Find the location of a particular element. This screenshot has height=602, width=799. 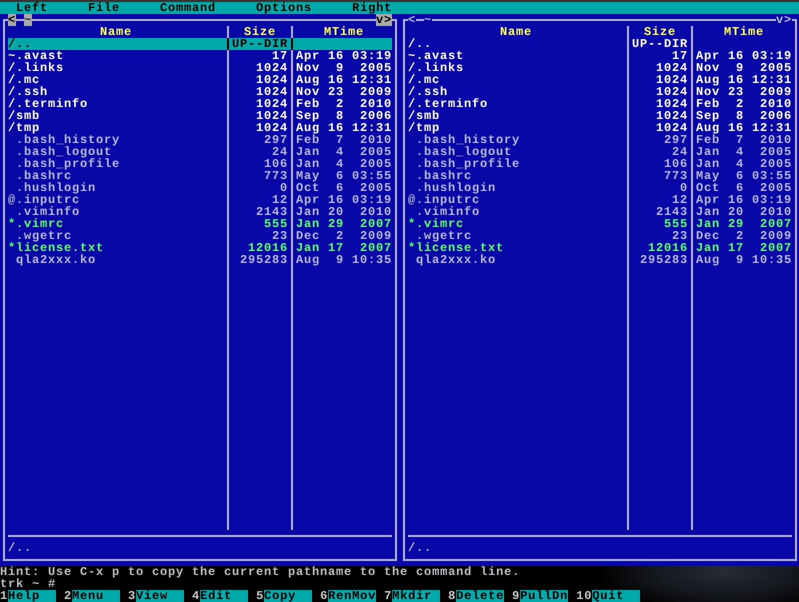

menu-item: Options is located at coordinates (284, 8).